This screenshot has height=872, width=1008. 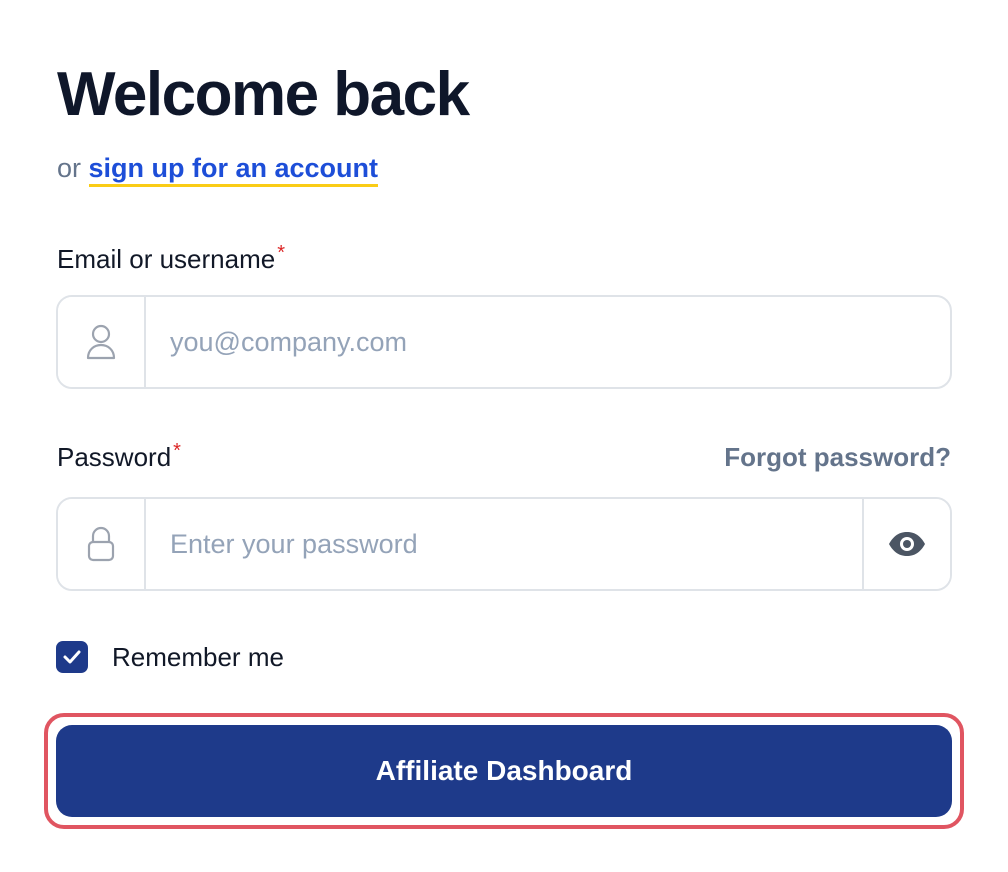 What do you see at coordinates (233, 170) in the screenshot?
I see `signup-link: sign up for an account` at bounding box center [233, 170].